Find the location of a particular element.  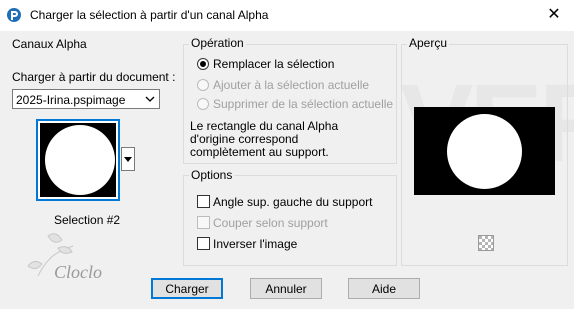

selection-name: Selection #2 is located at coordinates (87, 220).